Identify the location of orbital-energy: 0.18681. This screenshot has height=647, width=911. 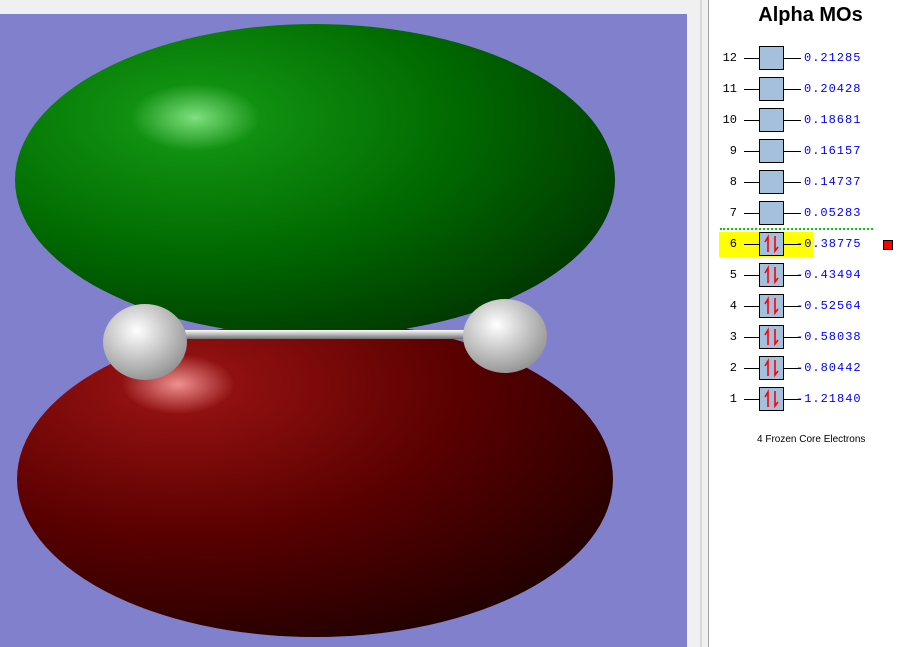
(833, 120).